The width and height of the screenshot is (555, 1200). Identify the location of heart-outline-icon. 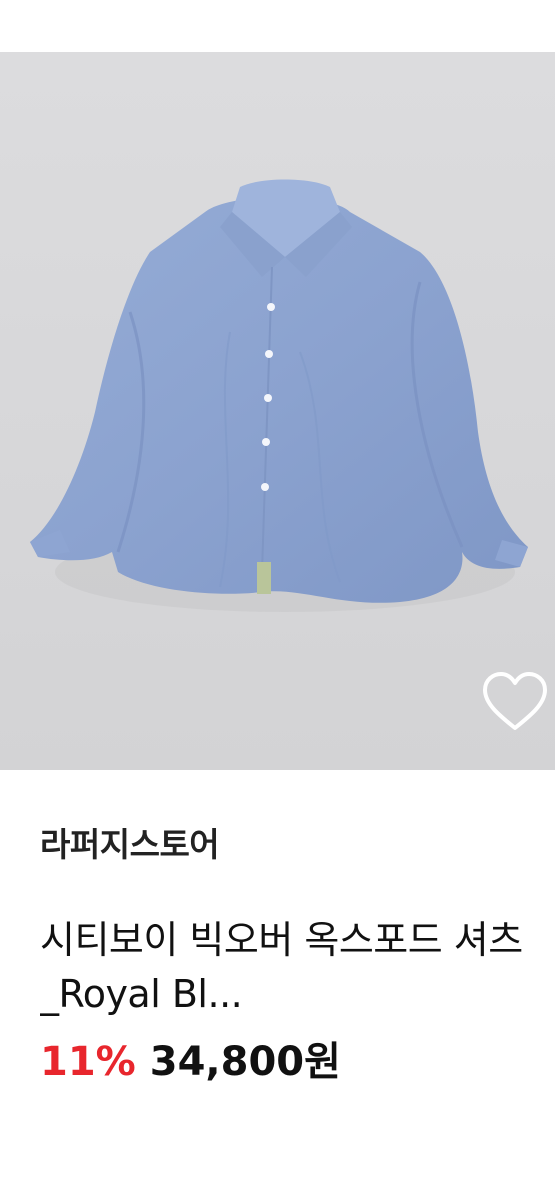
(515, 701).